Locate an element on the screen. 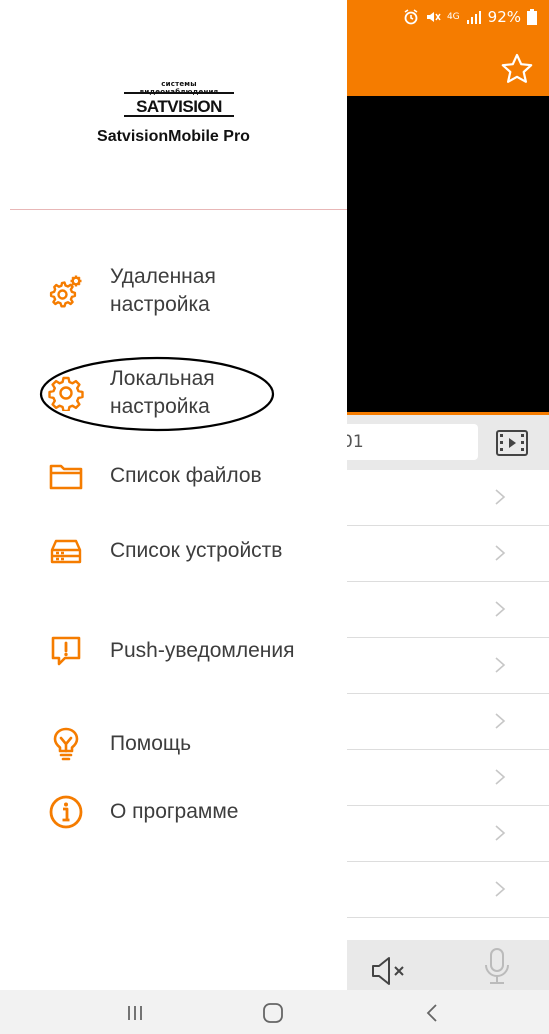 This screenshot has height=1034, width=549. menu-item-push-notifications: Push-уведомления is located at coordinates (184, 651).